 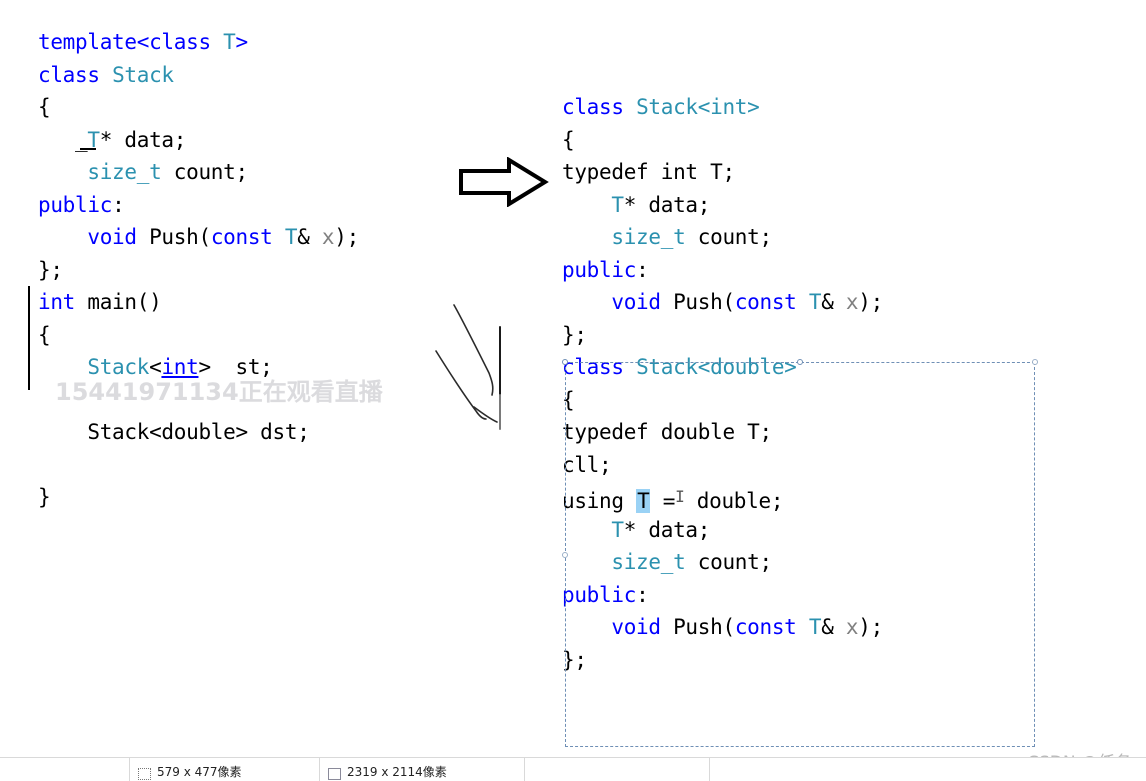 I want to click on stream-viewer-watermark: 15441971134正在观看直播, so click(x=219, y=392).